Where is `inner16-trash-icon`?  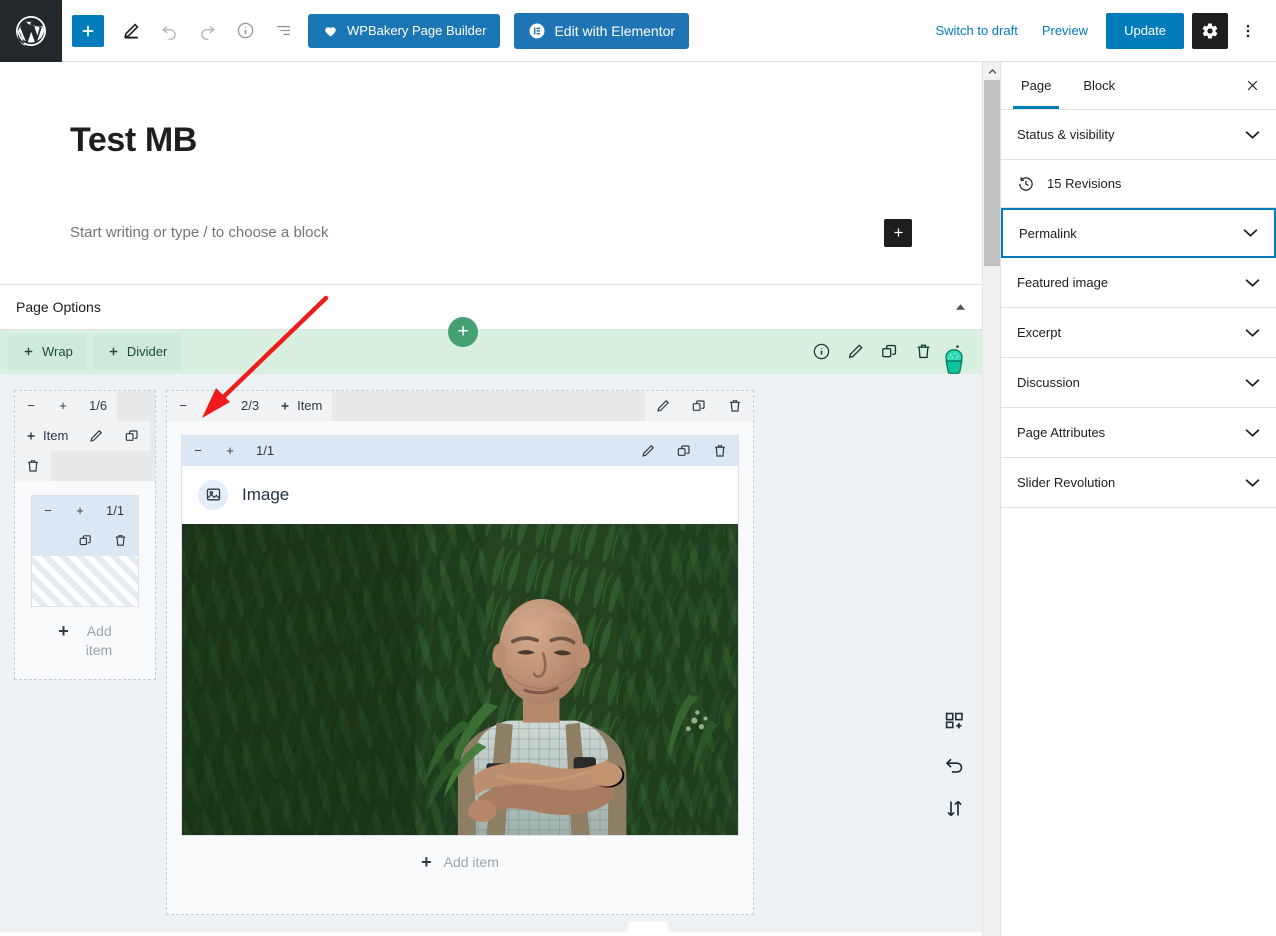
inner16-trash-icon is located at coordinates (120, 541).